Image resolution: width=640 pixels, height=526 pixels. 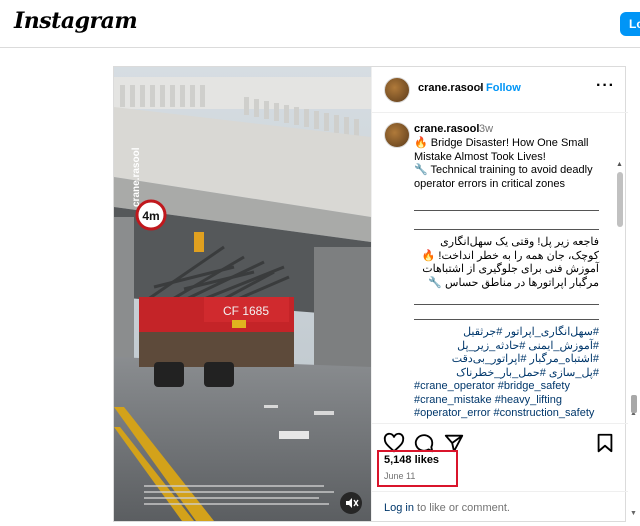 I want to click on caption-avatar, so click(x=397, y=135).